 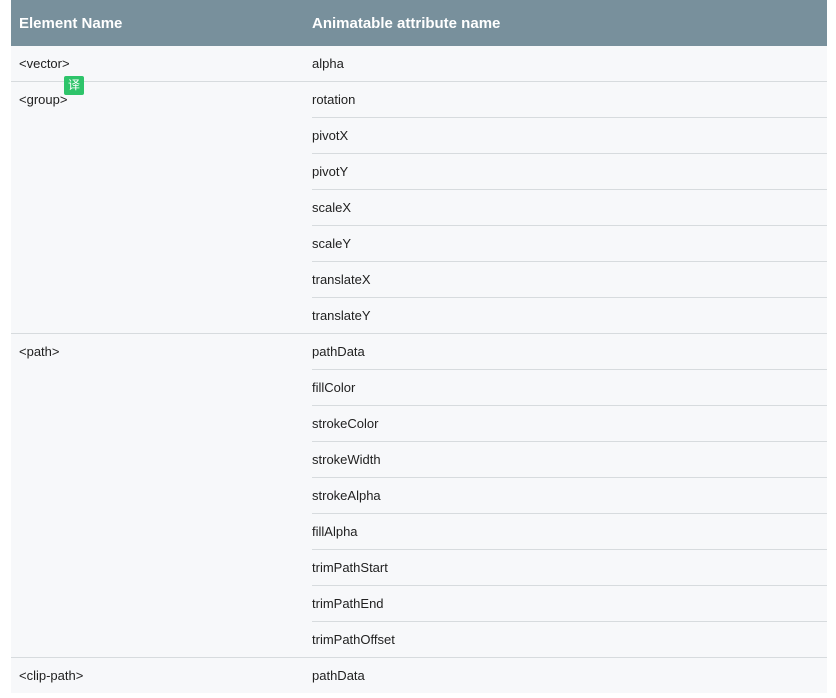 I want to click on attribute-cell: strokeColor, so click(x=569, y=423).